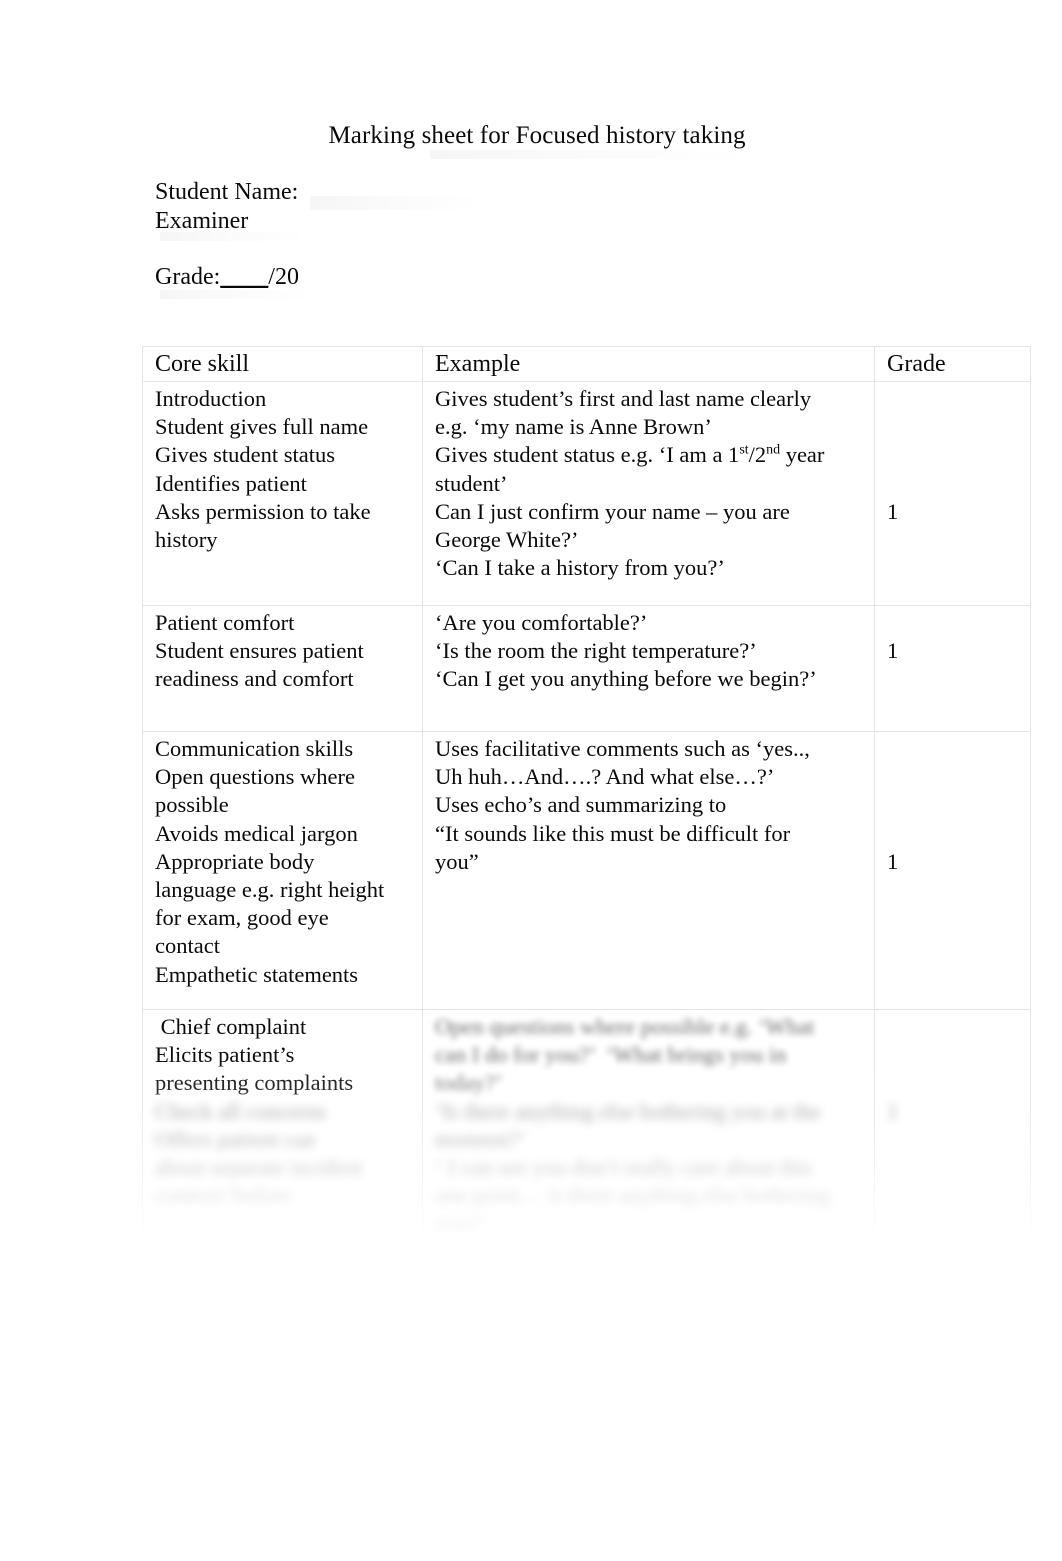 The image size is (1062, 1561). I want to click on grade-total: /20, so click(283, 277).